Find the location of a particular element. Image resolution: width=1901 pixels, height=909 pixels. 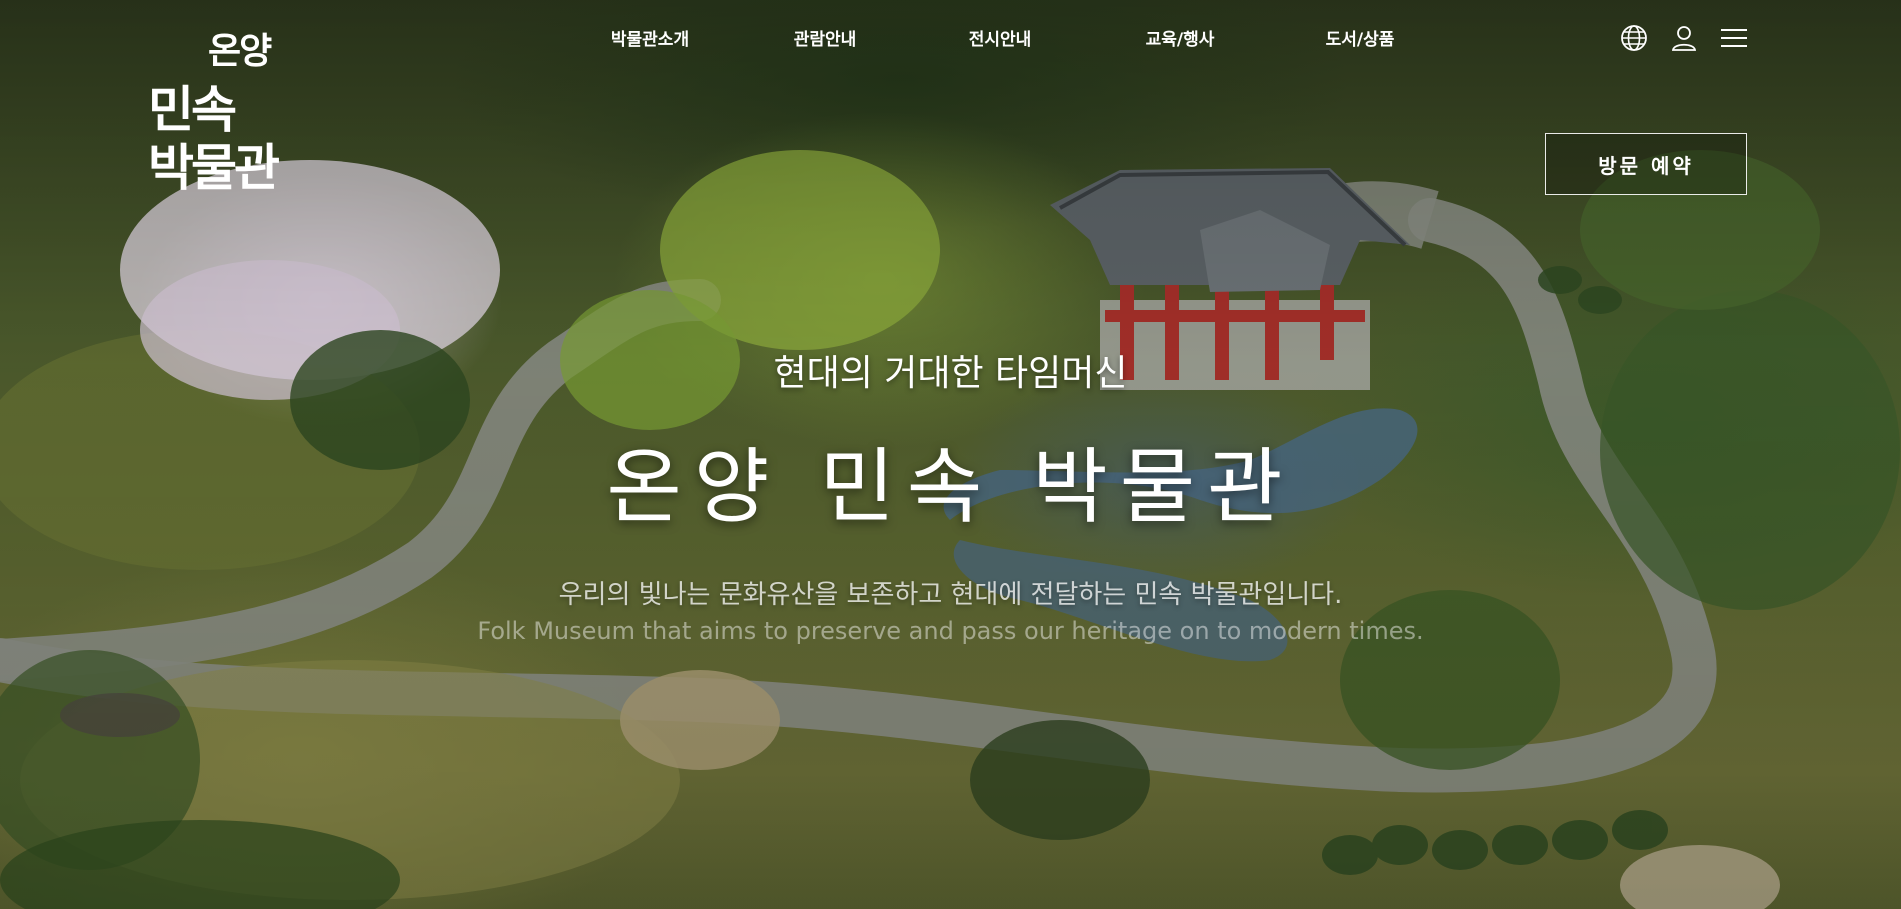

utility-icons is located at coordinates (1684, 38).